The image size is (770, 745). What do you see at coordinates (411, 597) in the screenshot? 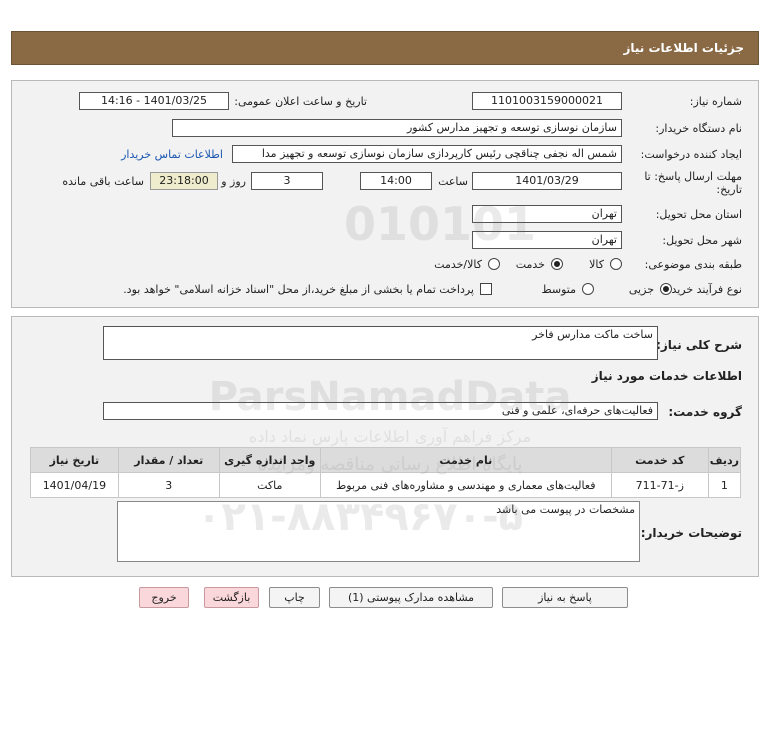
I see `view-attachments-button: مشاهده مدارک پیوستی (1)` at bounding box center [411, 597].